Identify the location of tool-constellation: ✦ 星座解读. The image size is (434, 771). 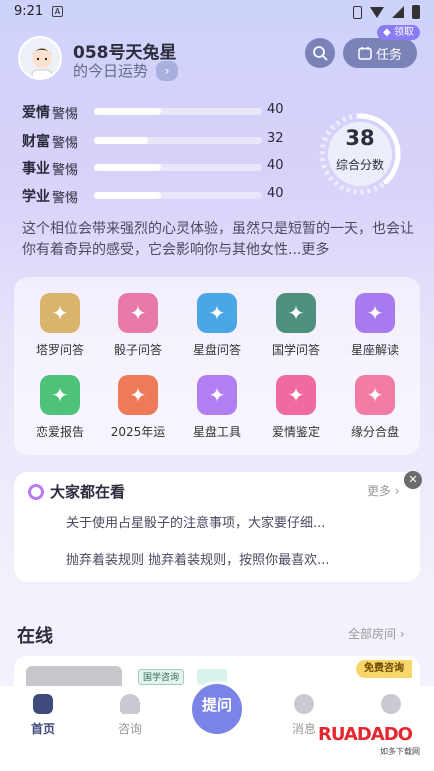
(375, 325).